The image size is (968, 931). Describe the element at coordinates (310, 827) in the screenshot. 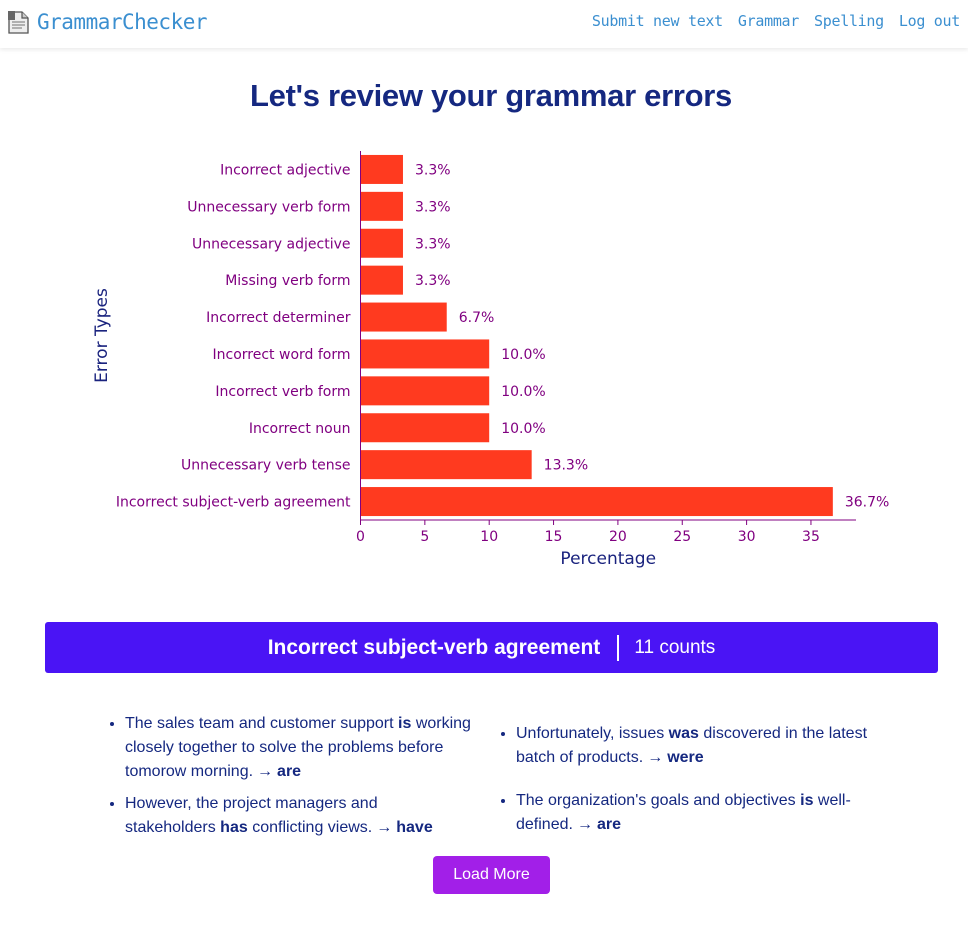

I see `example-text: conflicting views.` at that location.